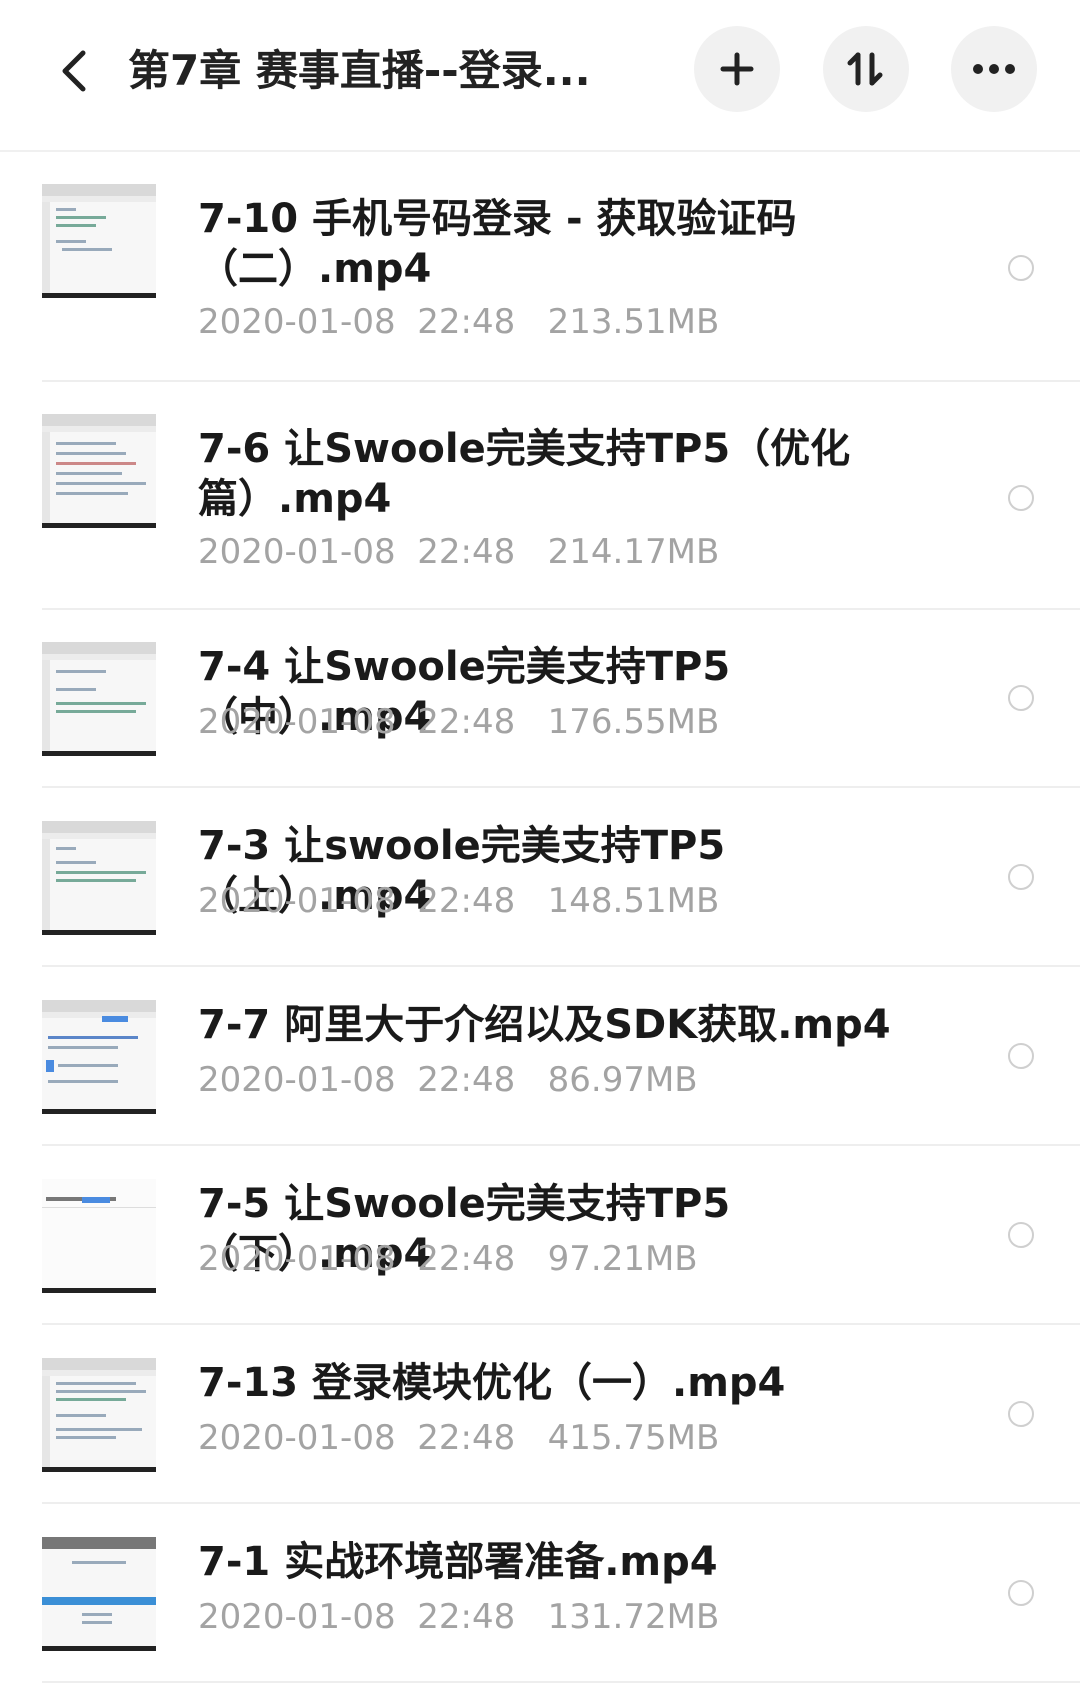 This screenshot has height=1704, width=1080. What do you see at coordinates (74, 71) in the screenshot?
I see `chevron-left-icon` at bounding box center [74, 71].